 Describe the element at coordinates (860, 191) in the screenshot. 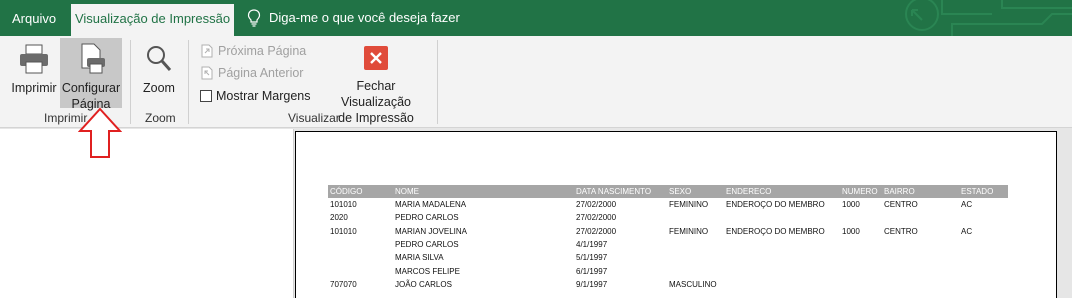

I see `header-numero: NUMERO` at that location.